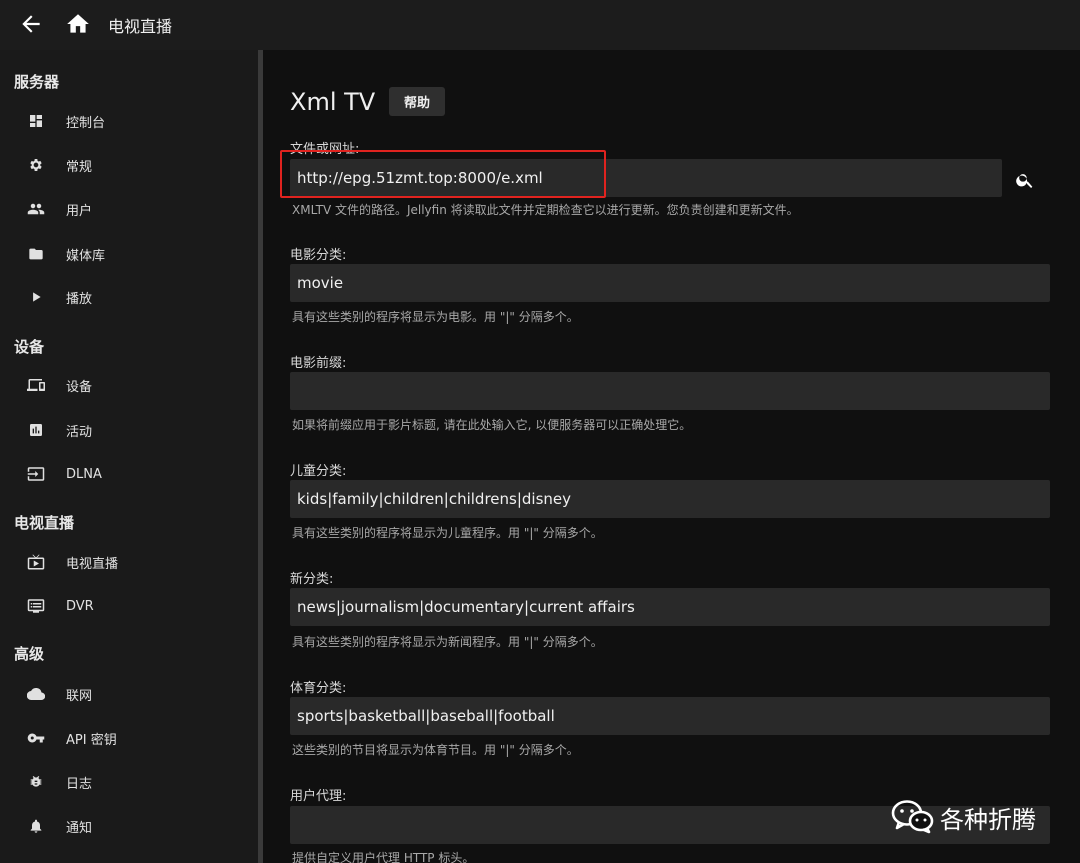  Describe the element at coordinates (129, 694) in the screenshot. I see `sidebar-item-networking: 联网` at that location.